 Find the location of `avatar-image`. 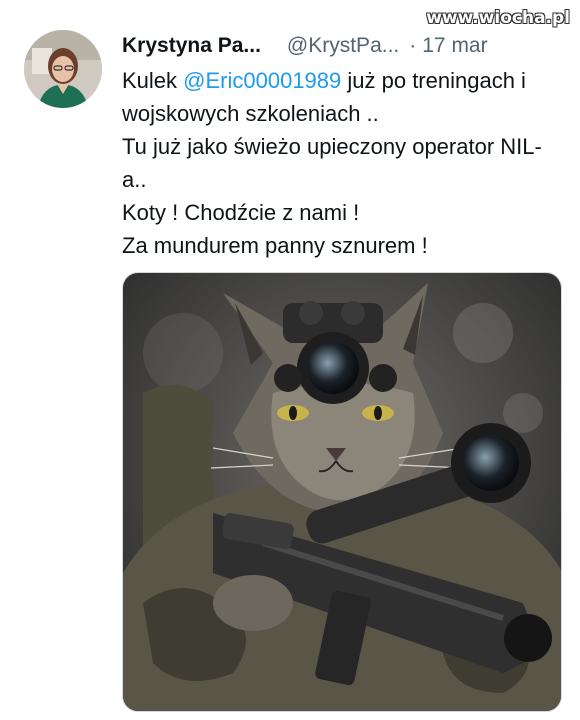

avatar-image is located at coordinates (63, 69).